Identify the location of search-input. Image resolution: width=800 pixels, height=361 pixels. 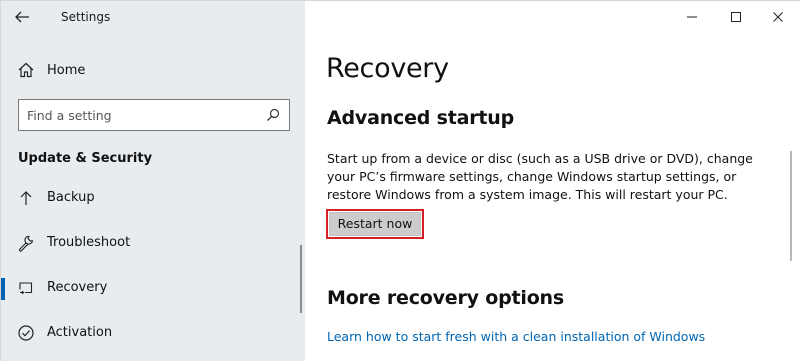
(142, 115).